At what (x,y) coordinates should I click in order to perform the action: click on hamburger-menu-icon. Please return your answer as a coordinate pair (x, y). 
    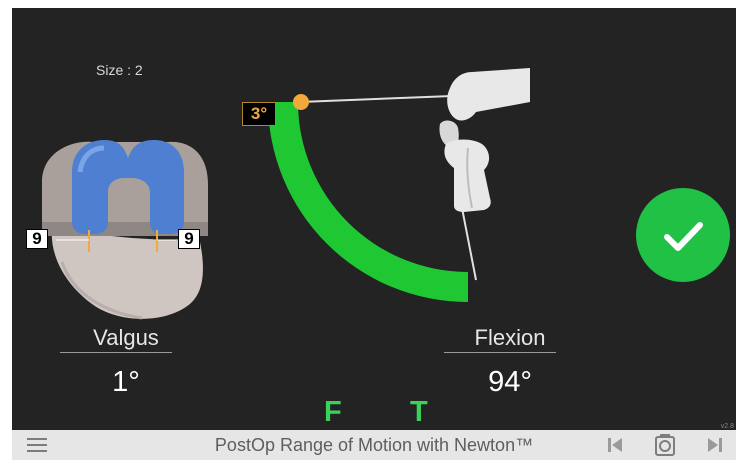
    Looking at the image, I should click on (37, 445).